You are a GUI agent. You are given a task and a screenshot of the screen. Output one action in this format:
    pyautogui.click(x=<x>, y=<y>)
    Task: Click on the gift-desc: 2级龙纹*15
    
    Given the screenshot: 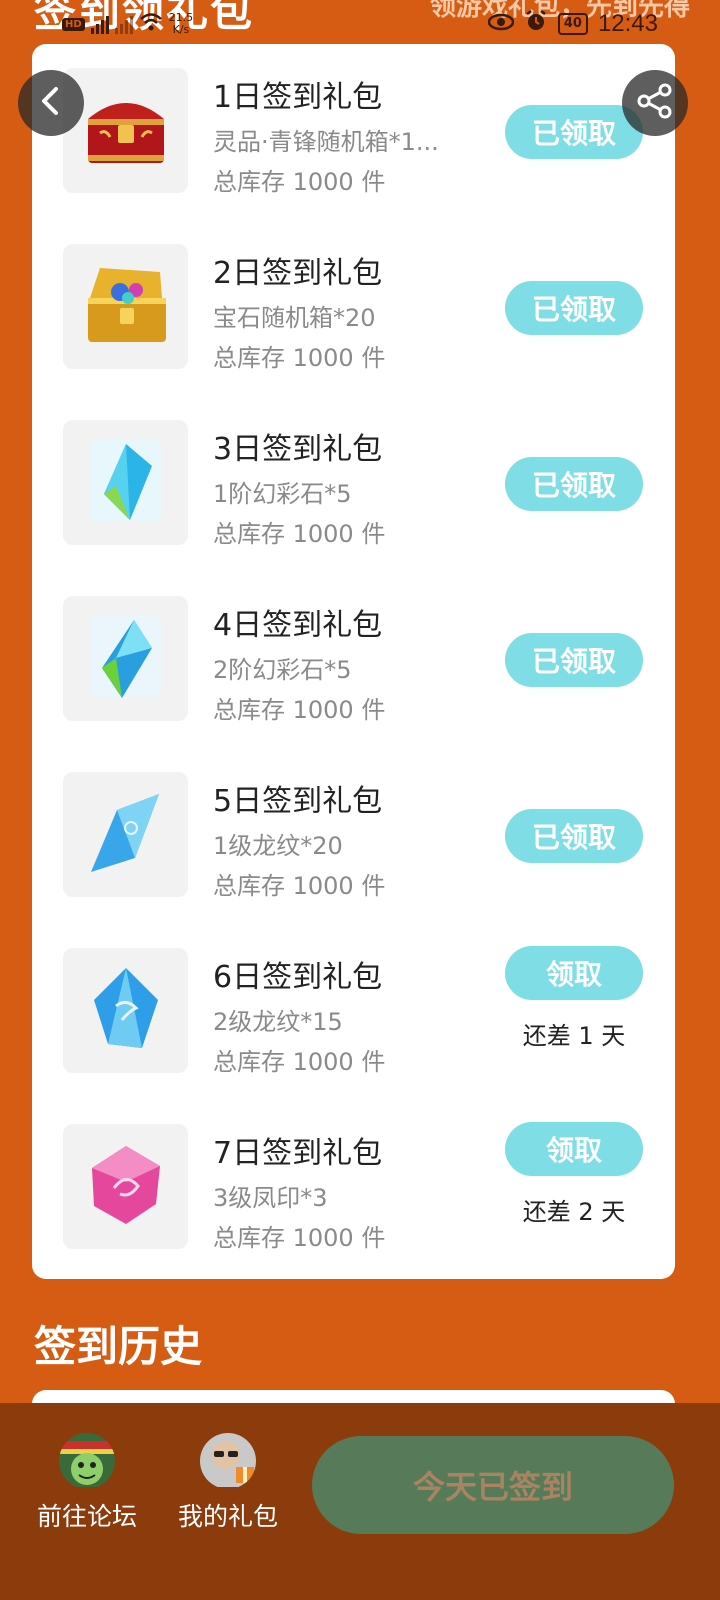 What is the action you would take?
    pyautogui.click(x=278, y=1022)
    